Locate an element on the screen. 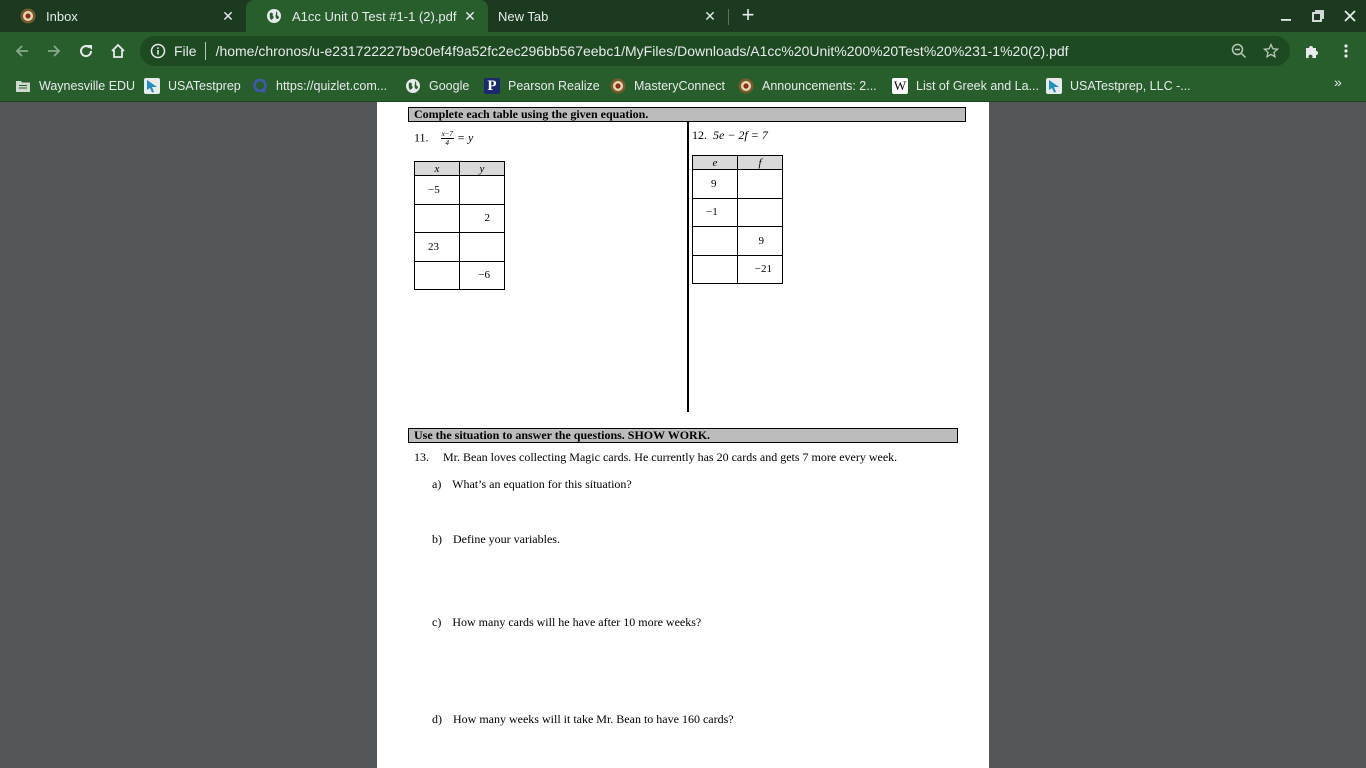  tab-new-tab: New Tab ✕ is located at coordinates (608, 16).